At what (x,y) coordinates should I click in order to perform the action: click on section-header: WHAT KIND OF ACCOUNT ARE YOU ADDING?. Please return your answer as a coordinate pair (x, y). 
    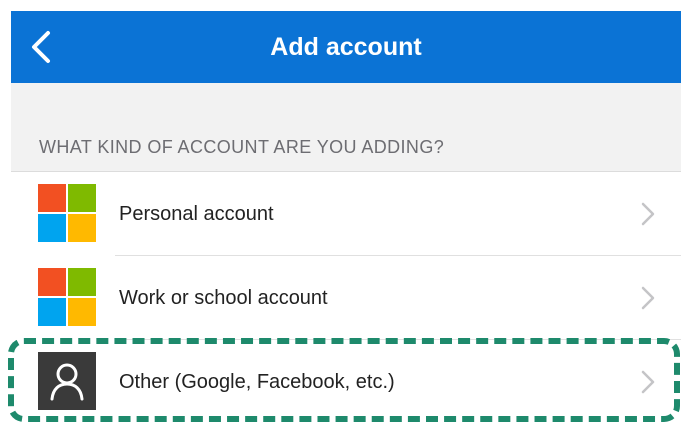
    Looking at the image, I should click on (242, 147).